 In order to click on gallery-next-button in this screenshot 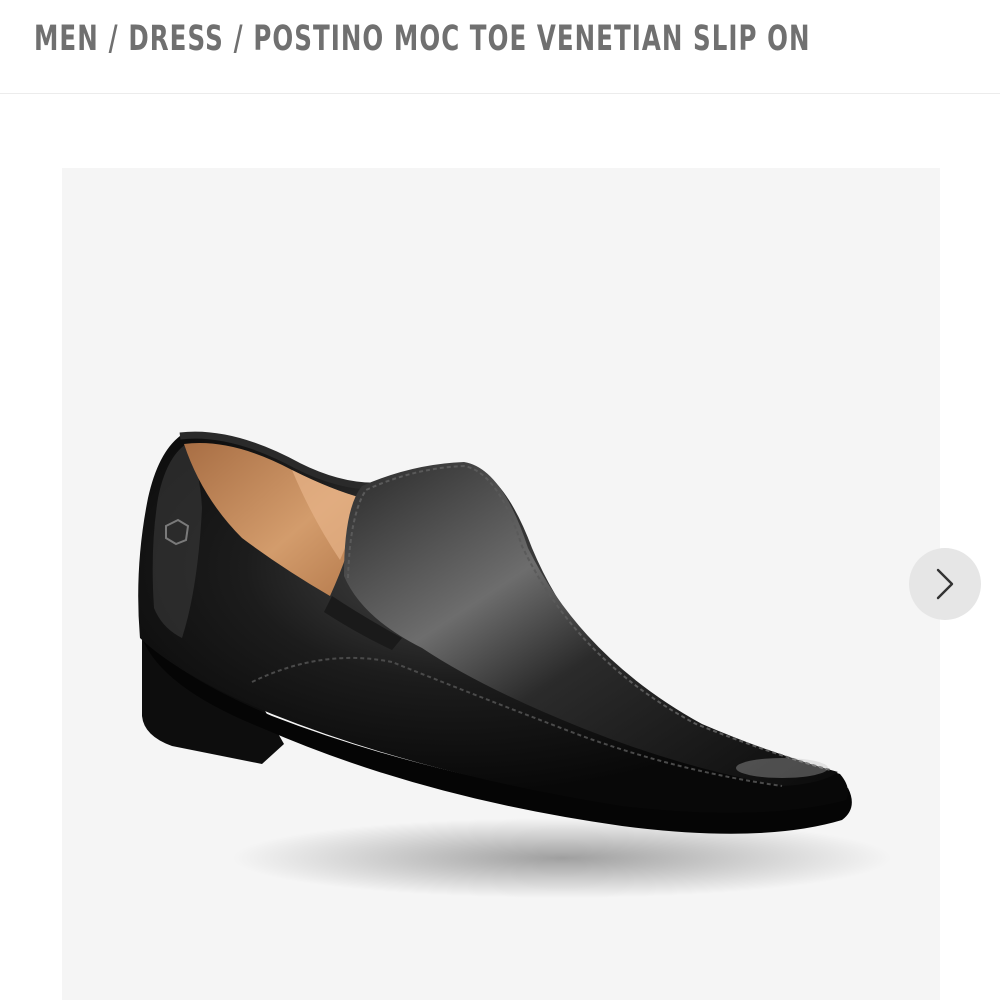, I will do `click(945, 584)`.